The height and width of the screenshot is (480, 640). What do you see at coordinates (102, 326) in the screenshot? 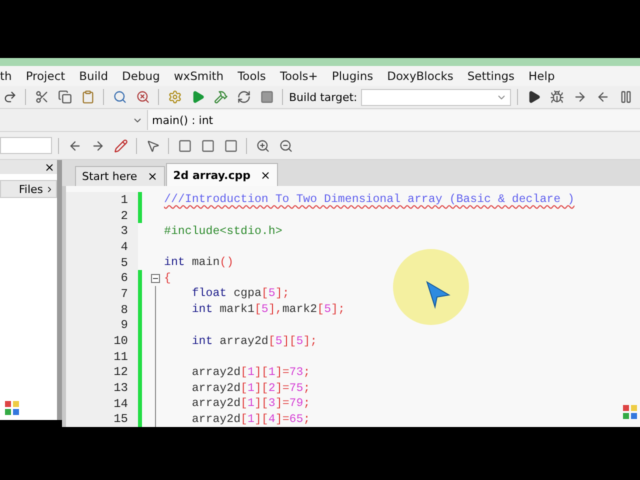
I see `line-number: 9` at bounding box center [102, 326].